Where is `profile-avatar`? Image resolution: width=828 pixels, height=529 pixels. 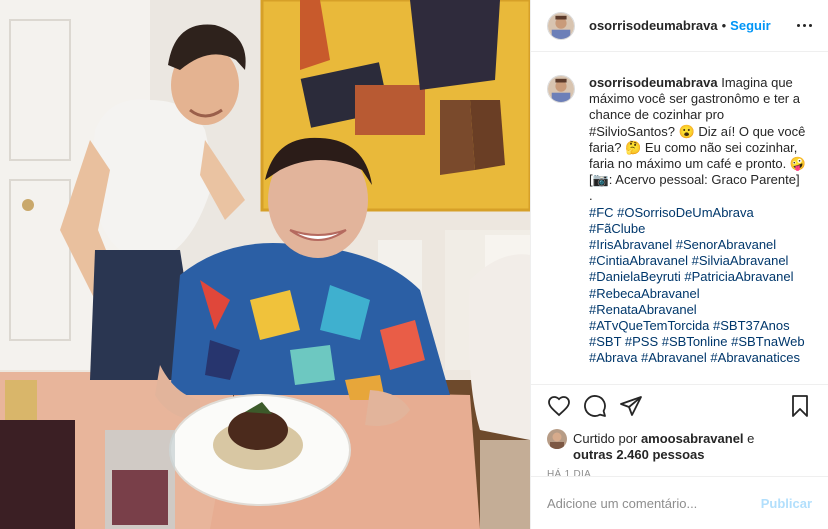 profile-avatar is located at coordinates (561, 25).